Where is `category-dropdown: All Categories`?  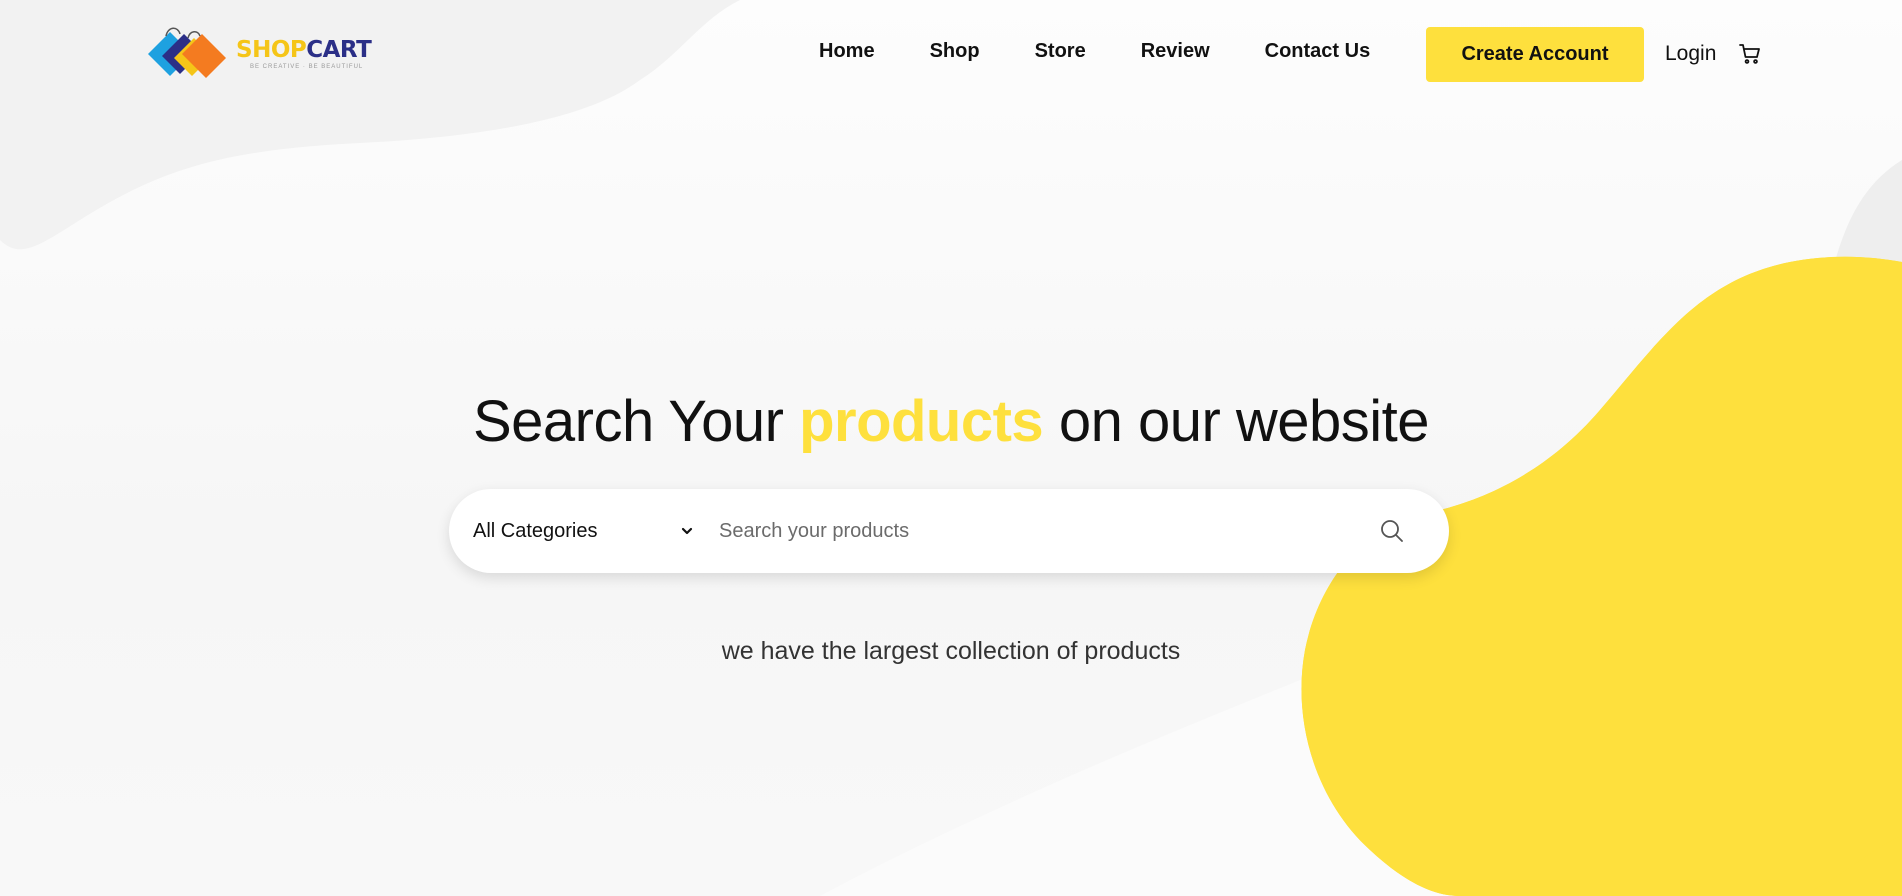
category-dropdown: All Categories is located at coordinates (584, 531).